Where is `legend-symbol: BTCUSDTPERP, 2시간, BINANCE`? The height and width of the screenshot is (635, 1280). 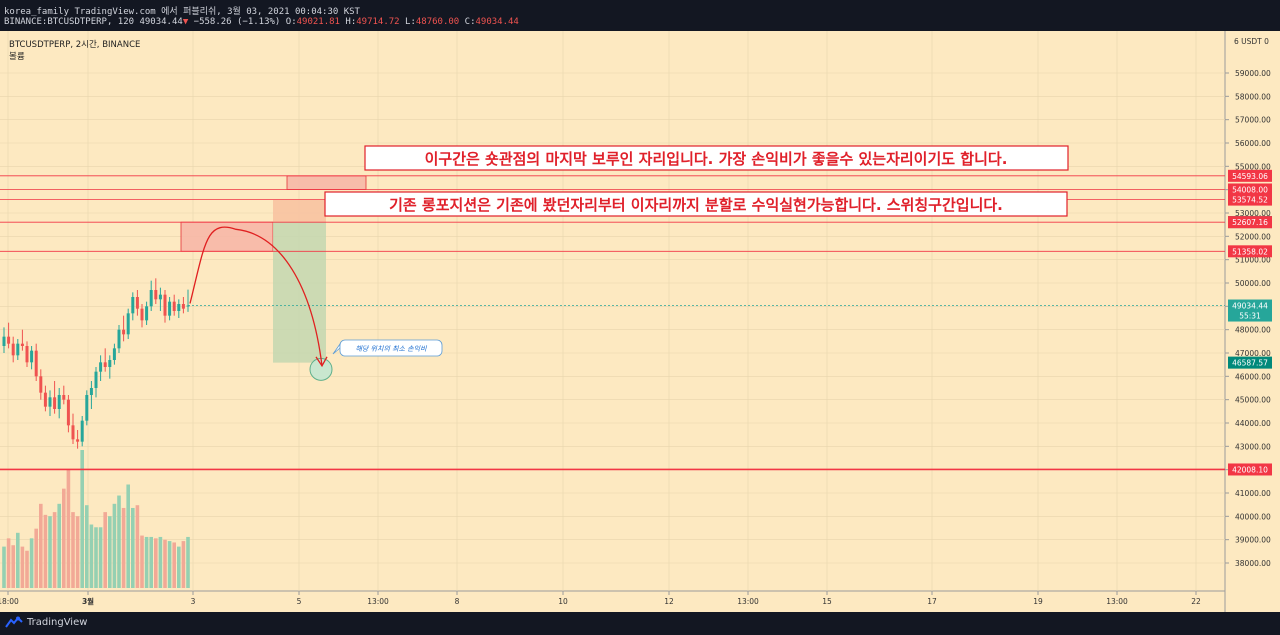 legend-symbol: BTCUSDTPERP, 2시간, BINANCE is located at coordinates (74, 44).